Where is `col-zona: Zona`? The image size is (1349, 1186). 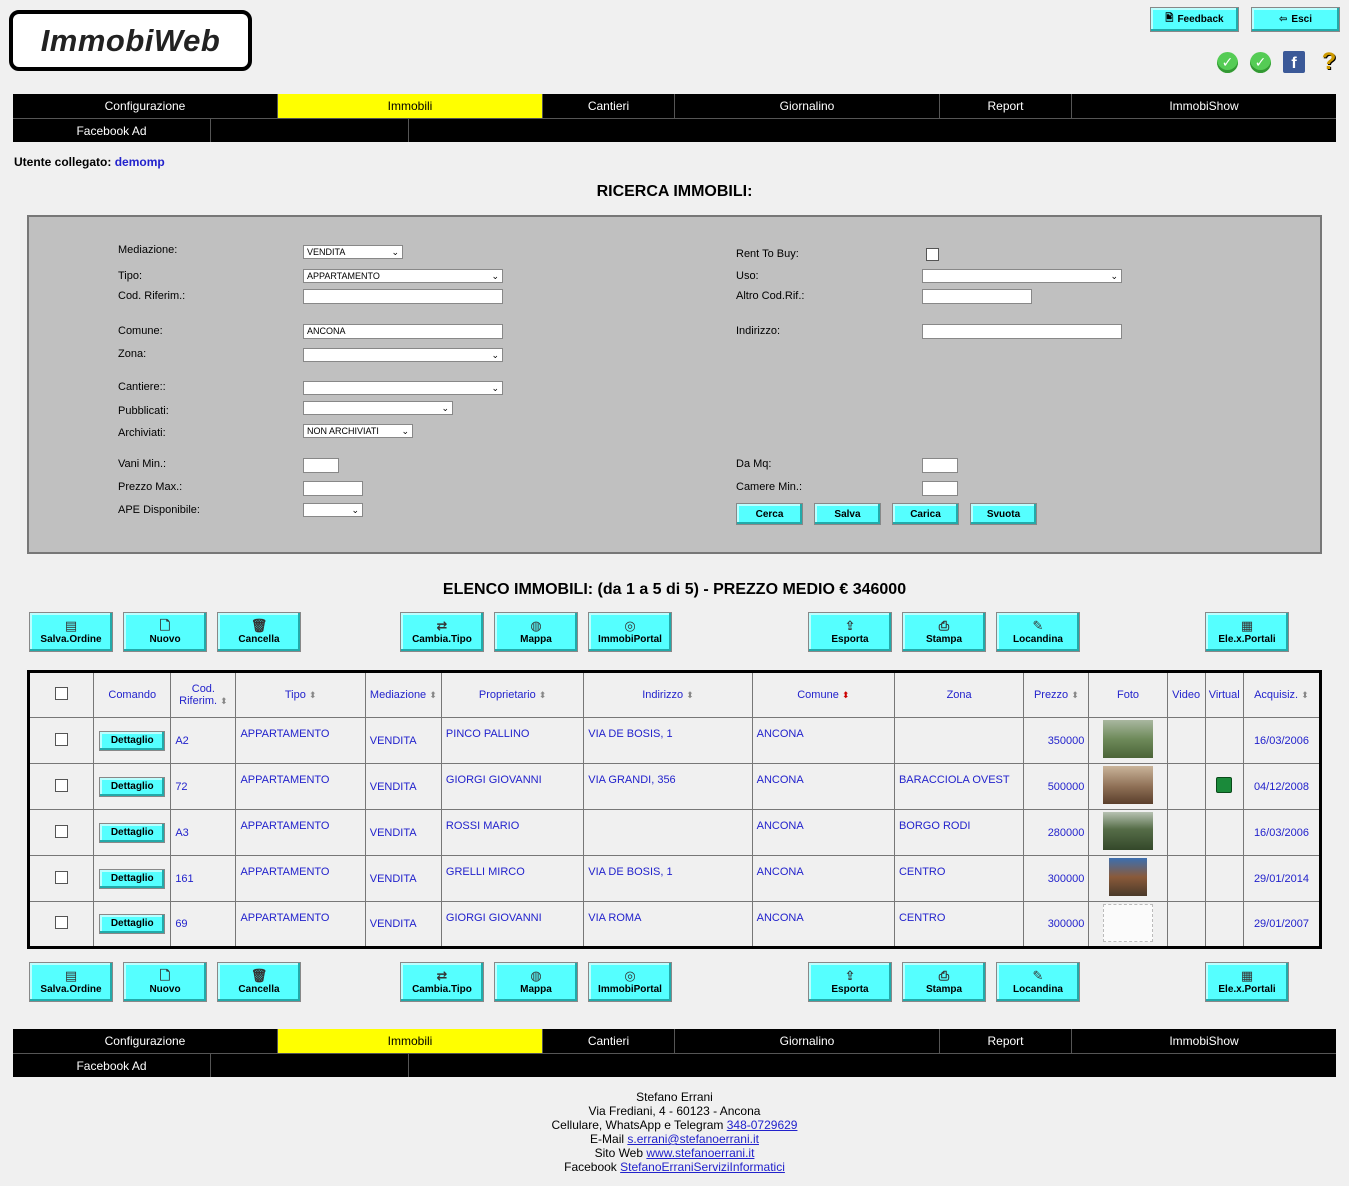
col-zona: Zona is located at coordinates (959, 694).